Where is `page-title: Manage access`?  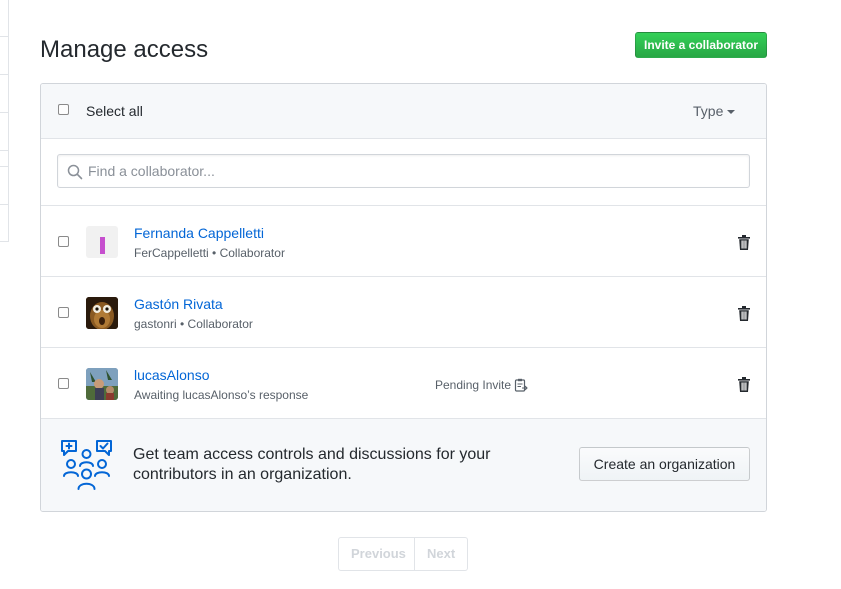
page-title: Manage access is located at coordinates (124, 49).